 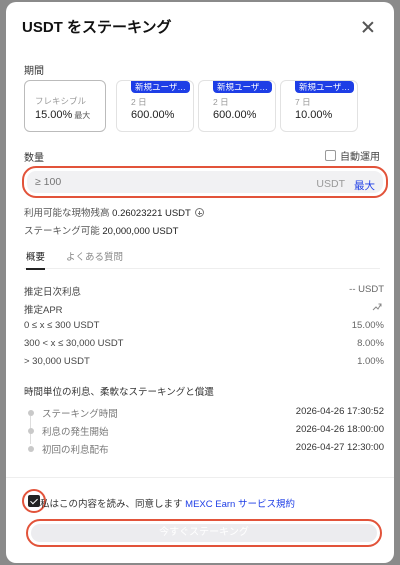 I want to click on agreement-text: 私はこの内容を読み、同意します MEXC Earn サービス規約, so click(x=167, y=504).